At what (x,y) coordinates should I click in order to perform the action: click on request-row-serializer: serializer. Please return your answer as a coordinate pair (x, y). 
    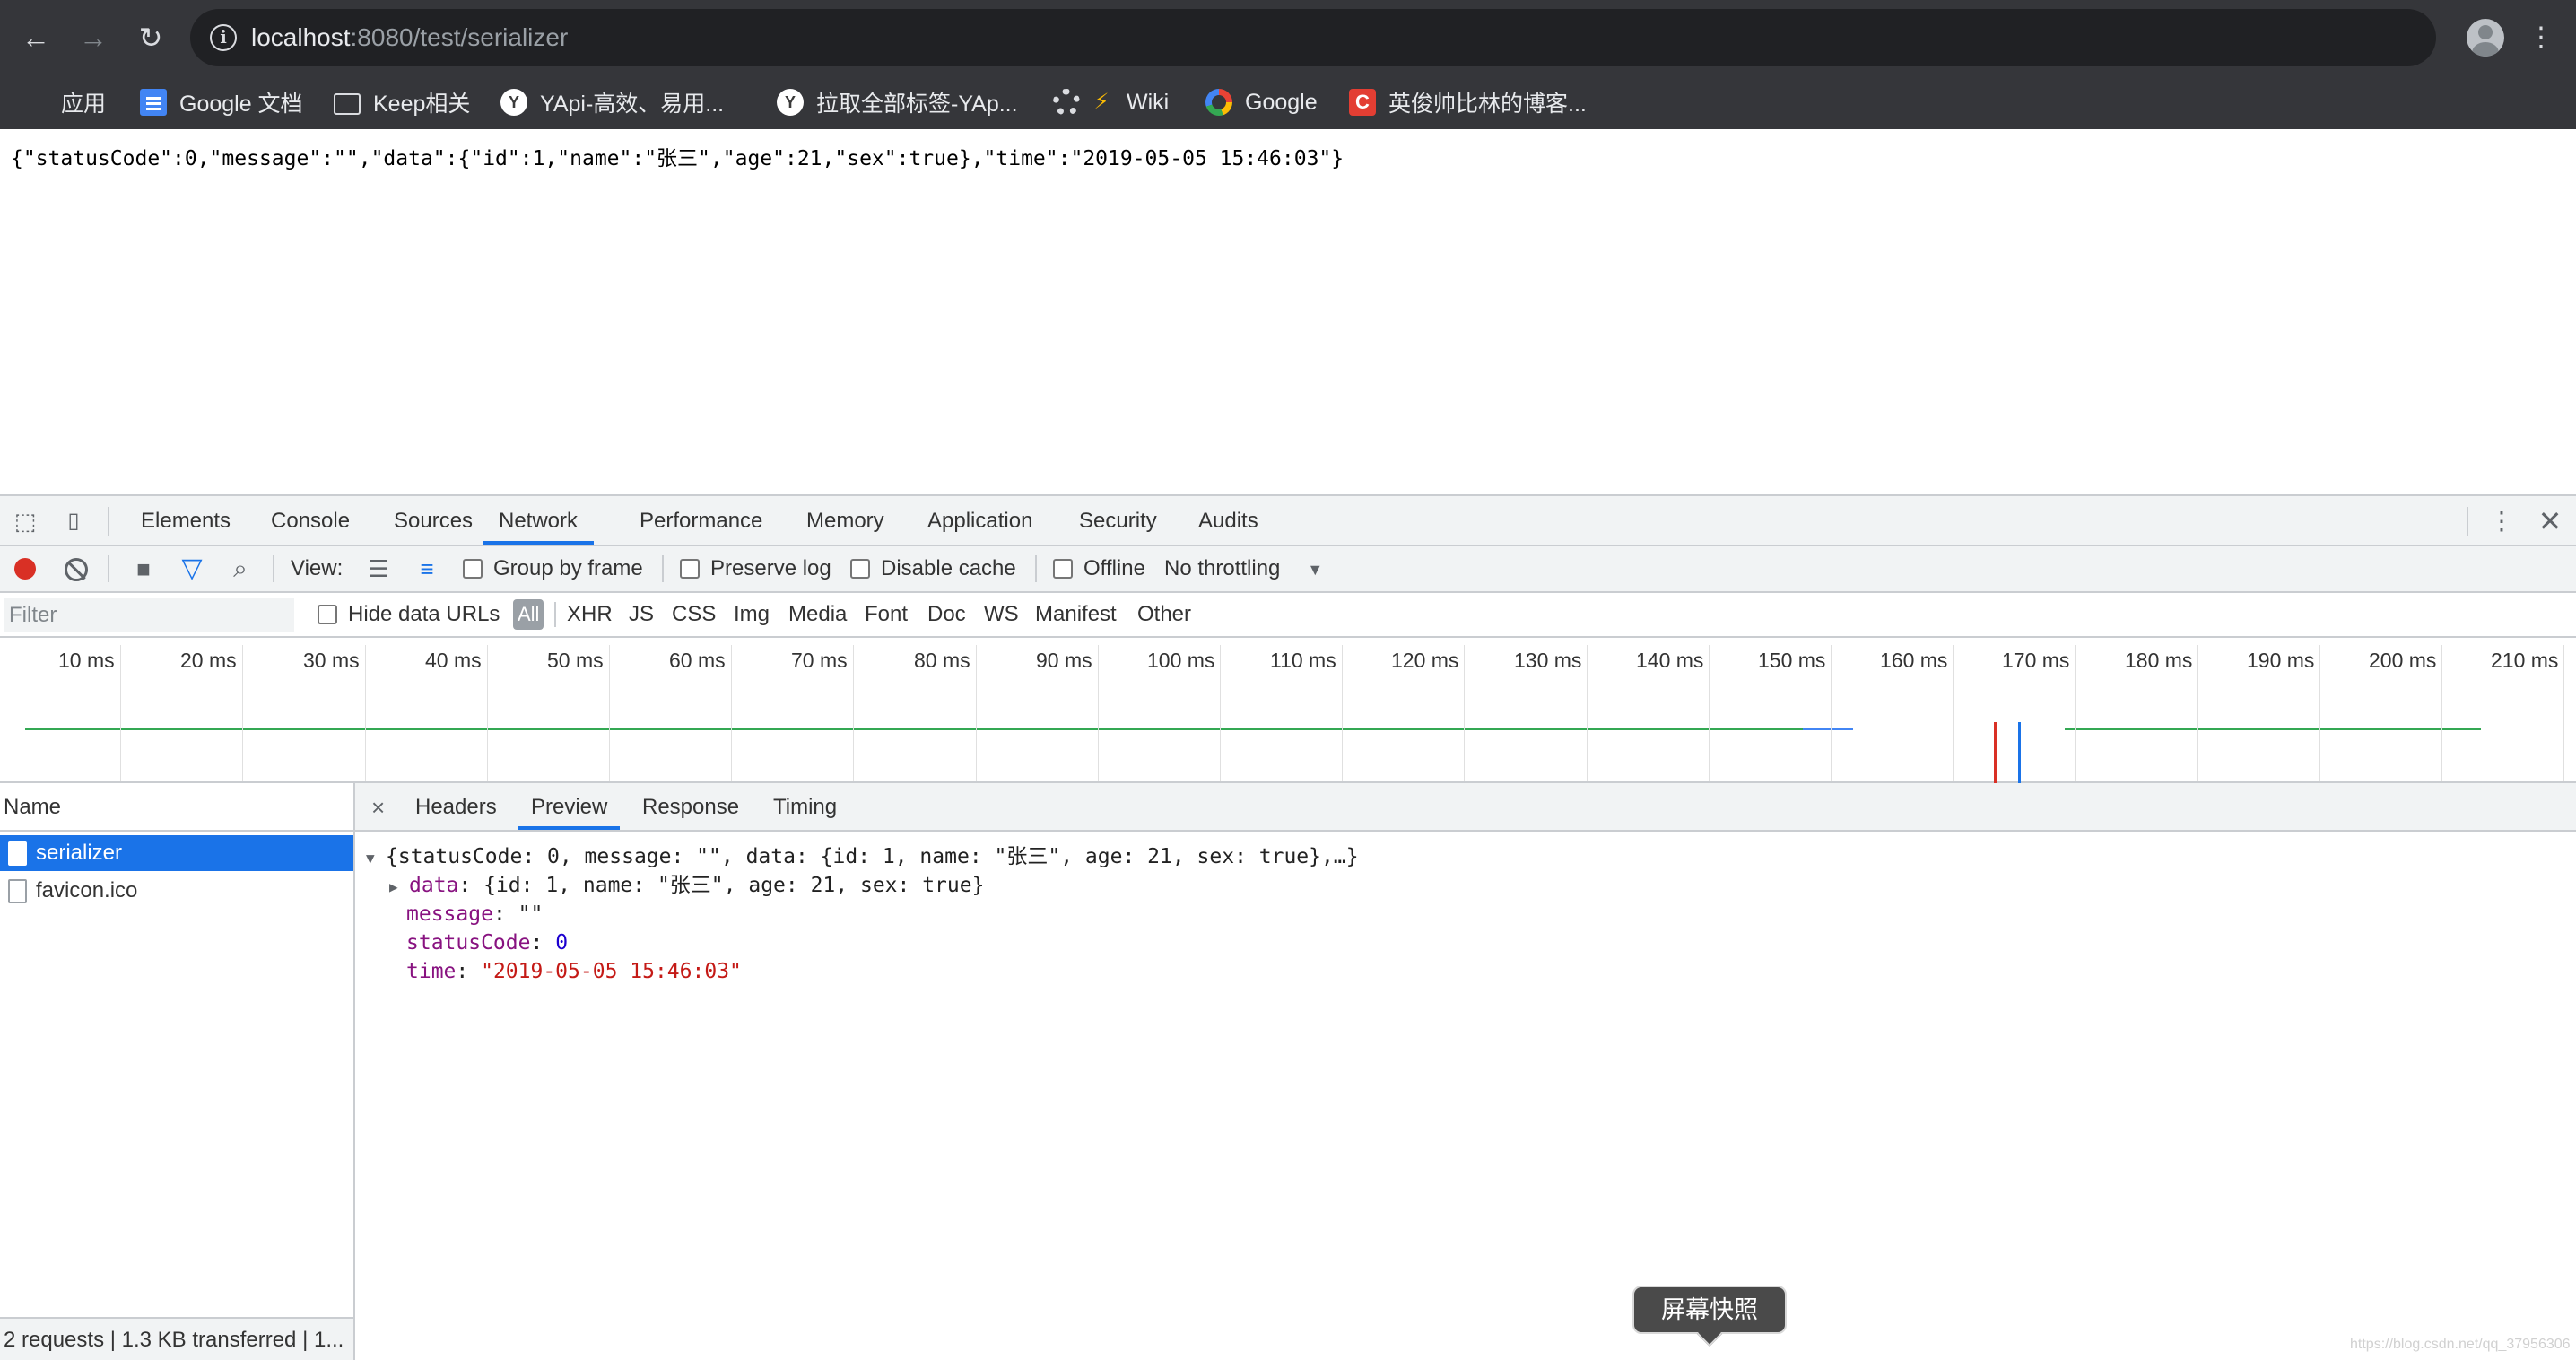
    Looking at the image, I should click on (176, 853).